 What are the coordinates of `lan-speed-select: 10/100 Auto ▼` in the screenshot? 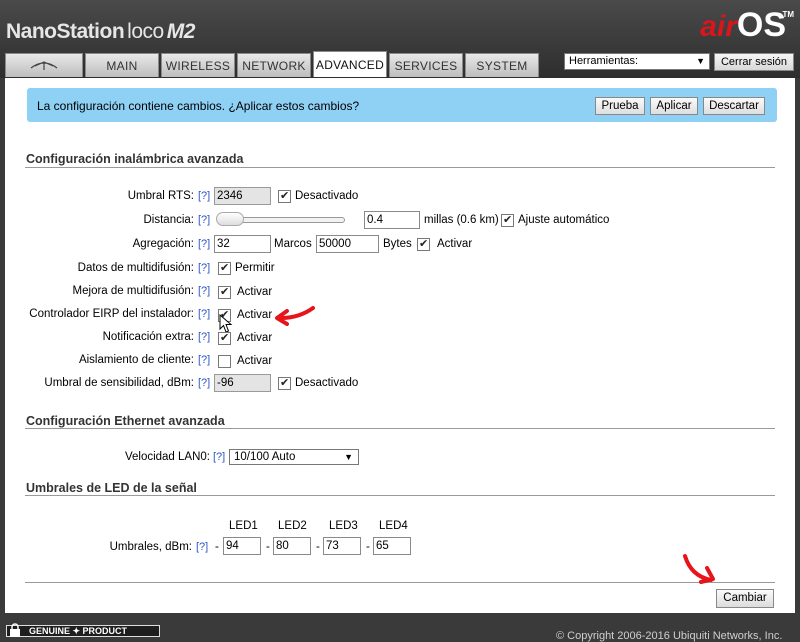 It's located at (294, 457).